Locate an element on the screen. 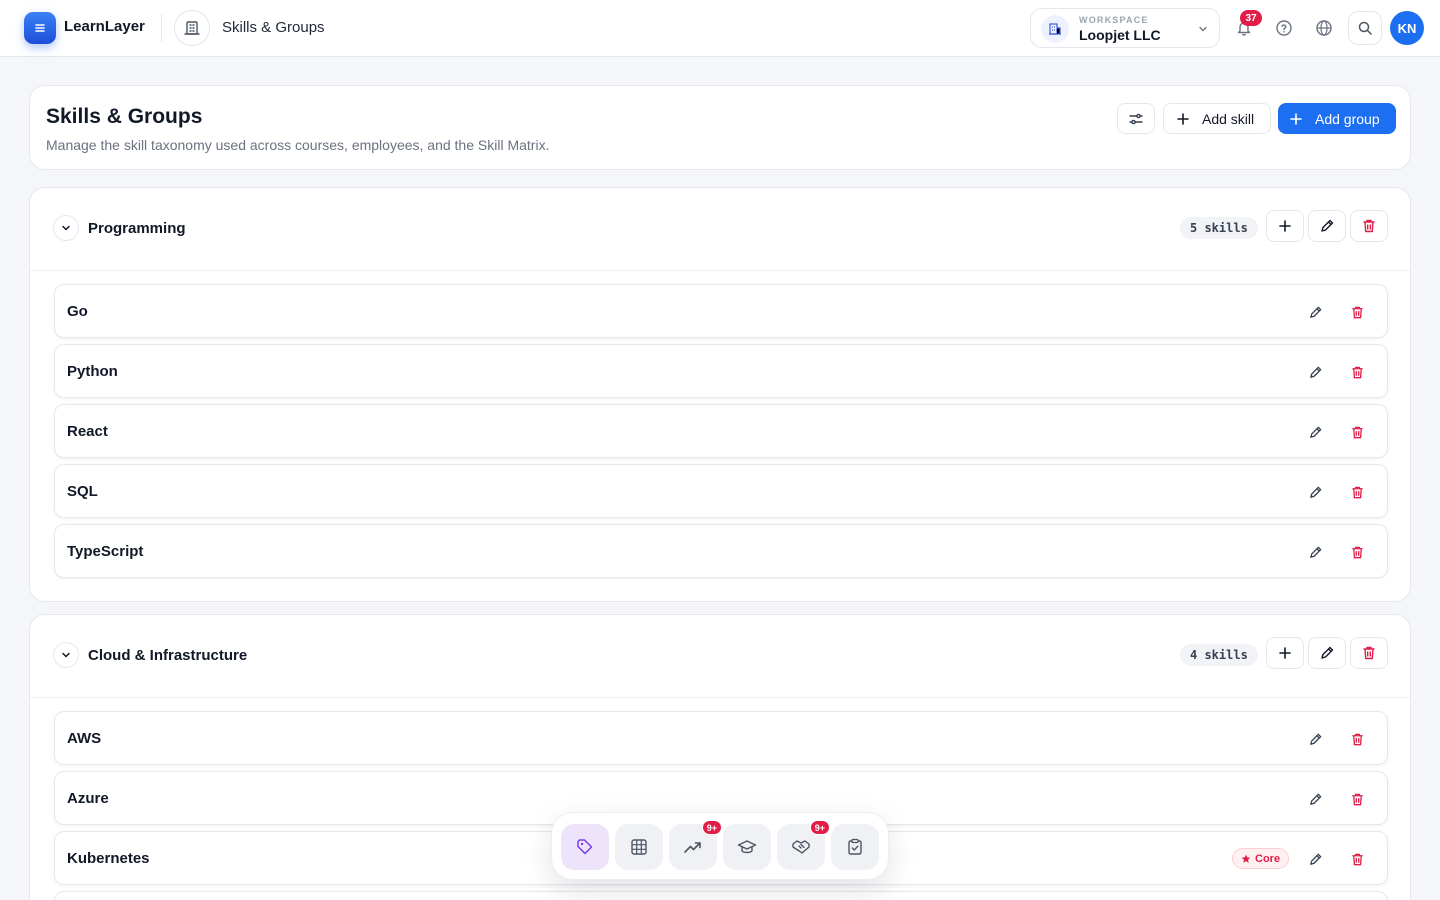  help-button is located at coordinates (1284, 28).